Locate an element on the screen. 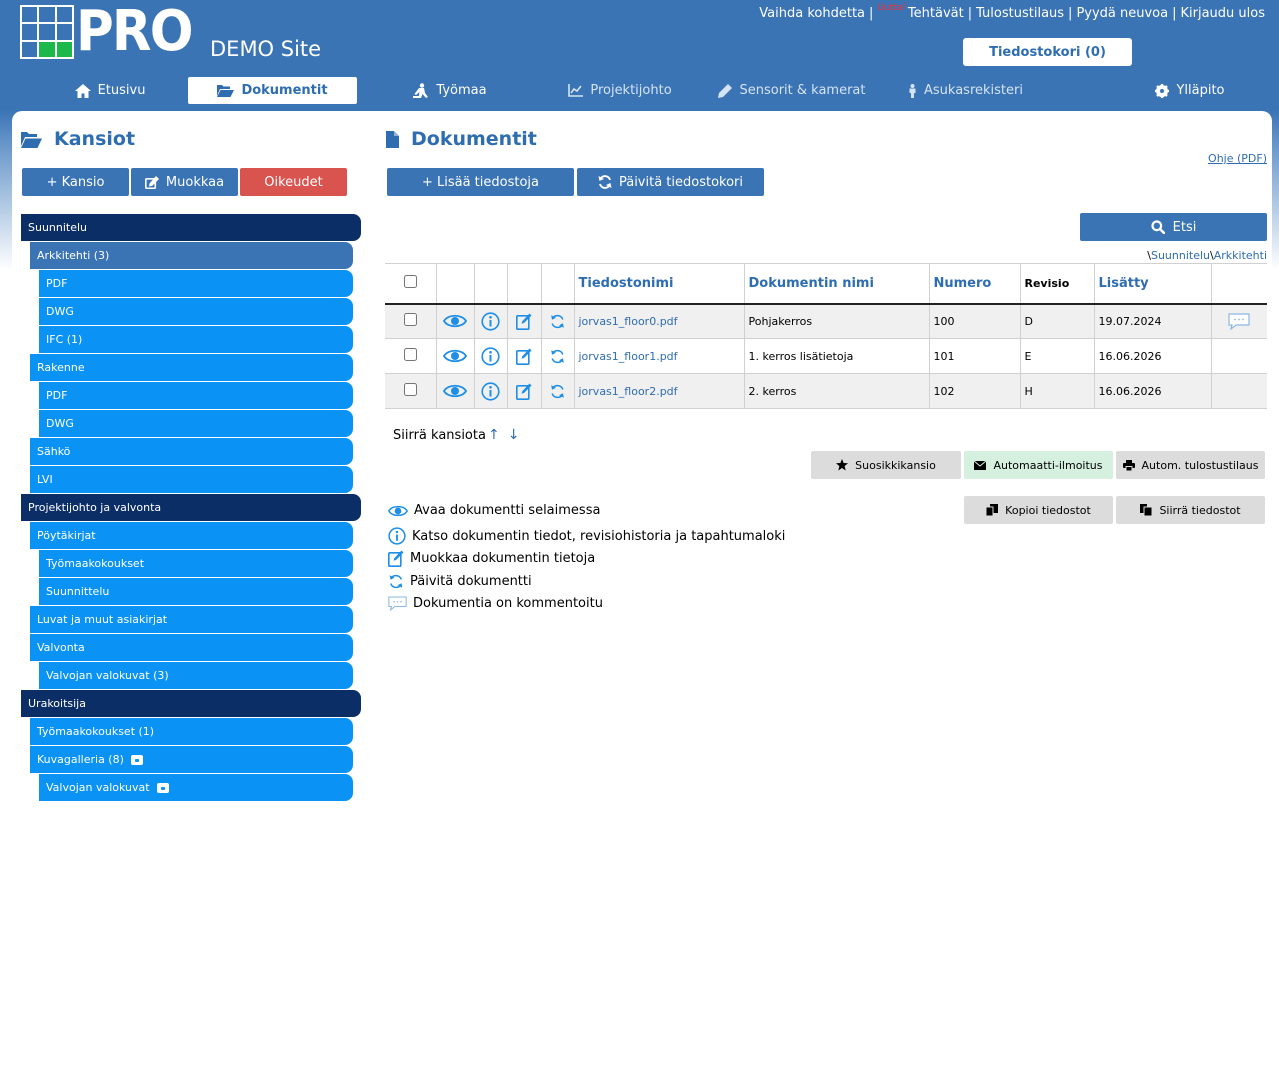  nav-home: Etusivu is located at coordinates (110, 90).